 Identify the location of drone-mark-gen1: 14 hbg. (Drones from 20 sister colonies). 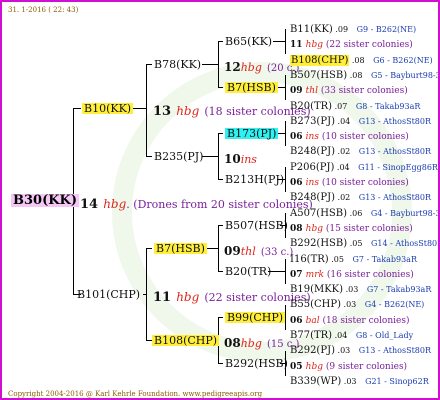
(196, 203).